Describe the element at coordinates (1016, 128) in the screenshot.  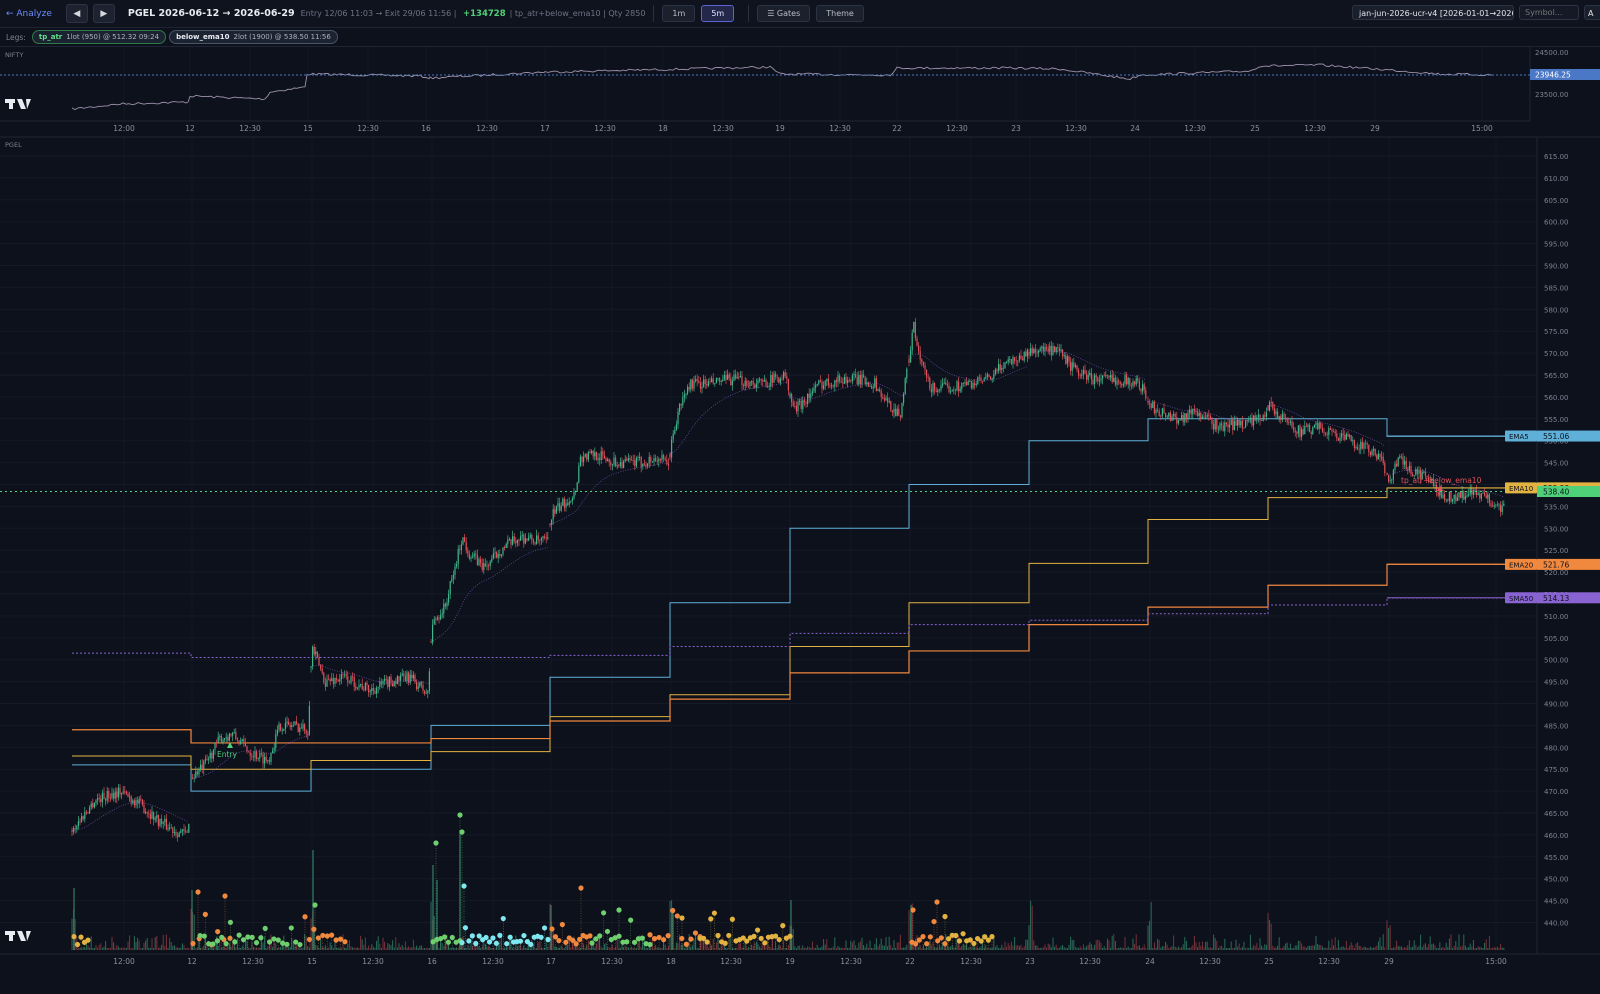
I see `nifty-x-tick-label: 23` at that location.